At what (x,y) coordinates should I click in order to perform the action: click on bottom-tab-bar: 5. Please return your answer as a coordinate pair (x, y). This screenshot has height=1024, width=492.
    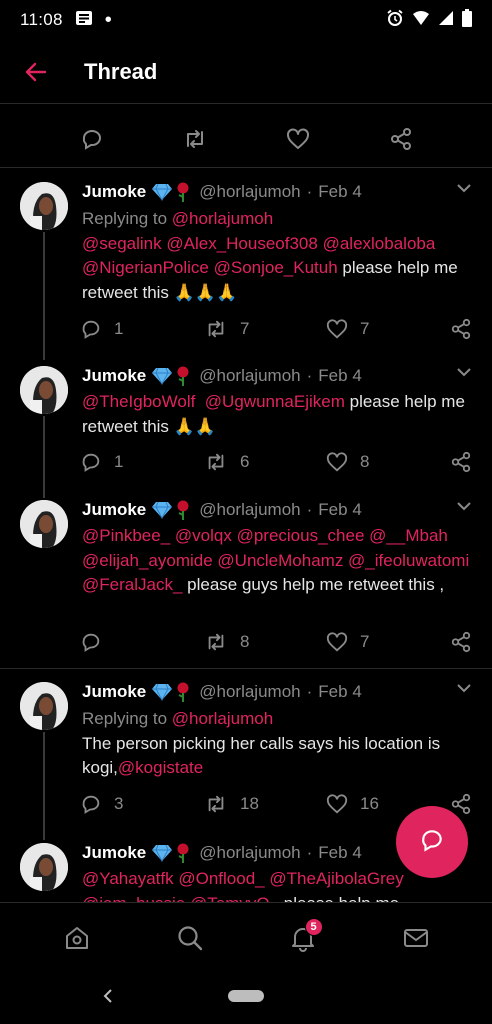
    Looking at the image, I should click on (246, 937).